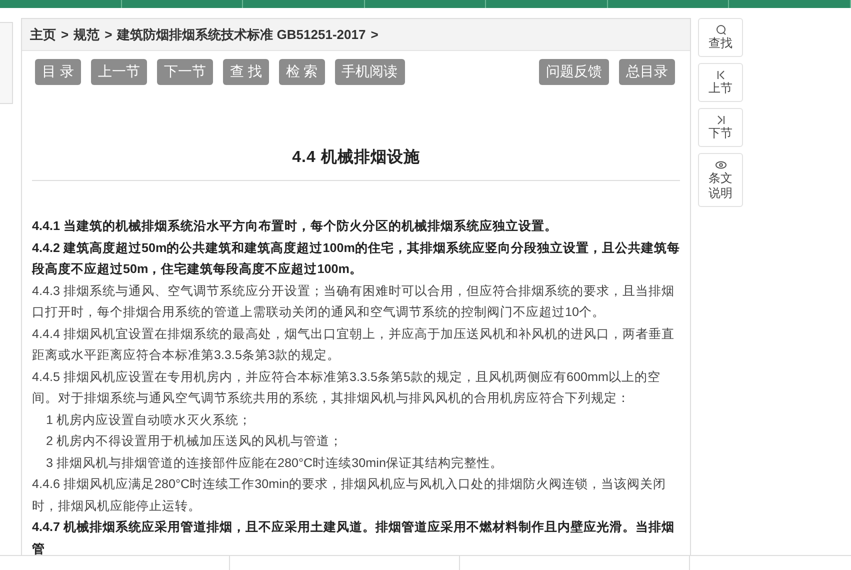 This screenshot has width=851, height=570. I want to click on toolbar-button: 下一节, so click(184, 72).